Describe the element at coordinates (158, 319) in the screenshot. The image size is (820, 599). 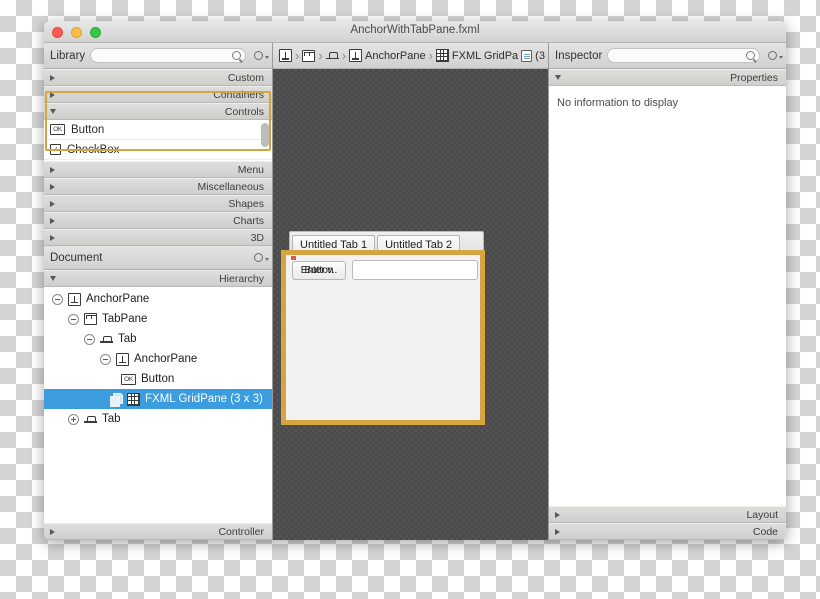
I see `tree-row-tabpane: TabPane` at that location.